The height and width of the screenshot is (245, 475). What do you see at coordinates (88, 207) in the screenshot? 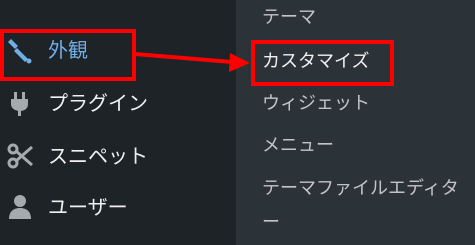
I see `sidebar-item-label: ユーザー` at bounding box center [88, 207].